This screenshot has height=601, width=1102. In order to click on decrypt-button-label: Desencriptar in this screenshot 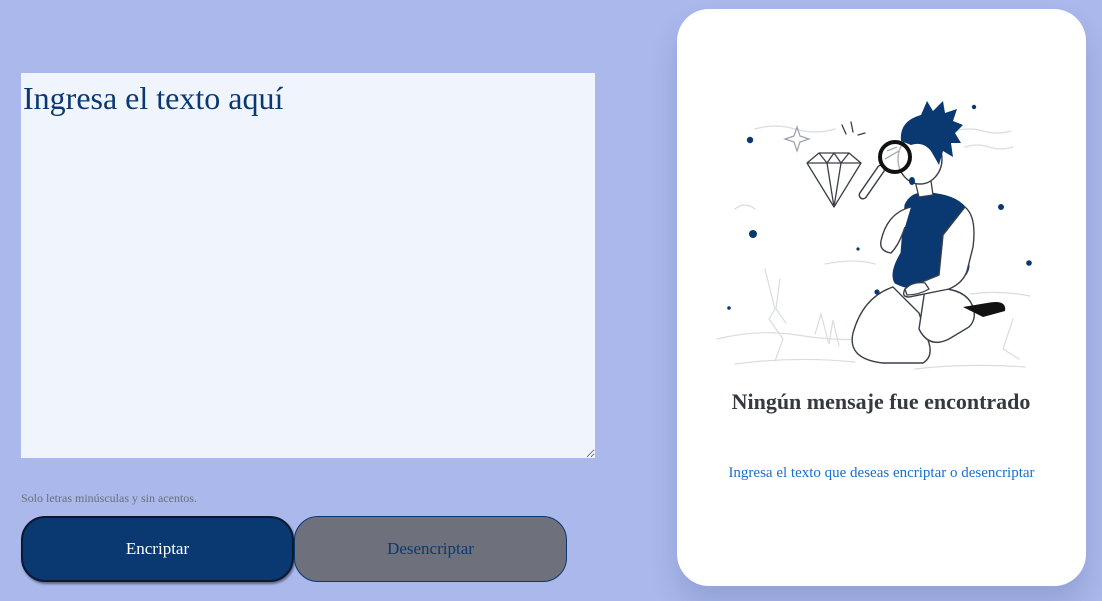, I will do `click(430, 548)`.